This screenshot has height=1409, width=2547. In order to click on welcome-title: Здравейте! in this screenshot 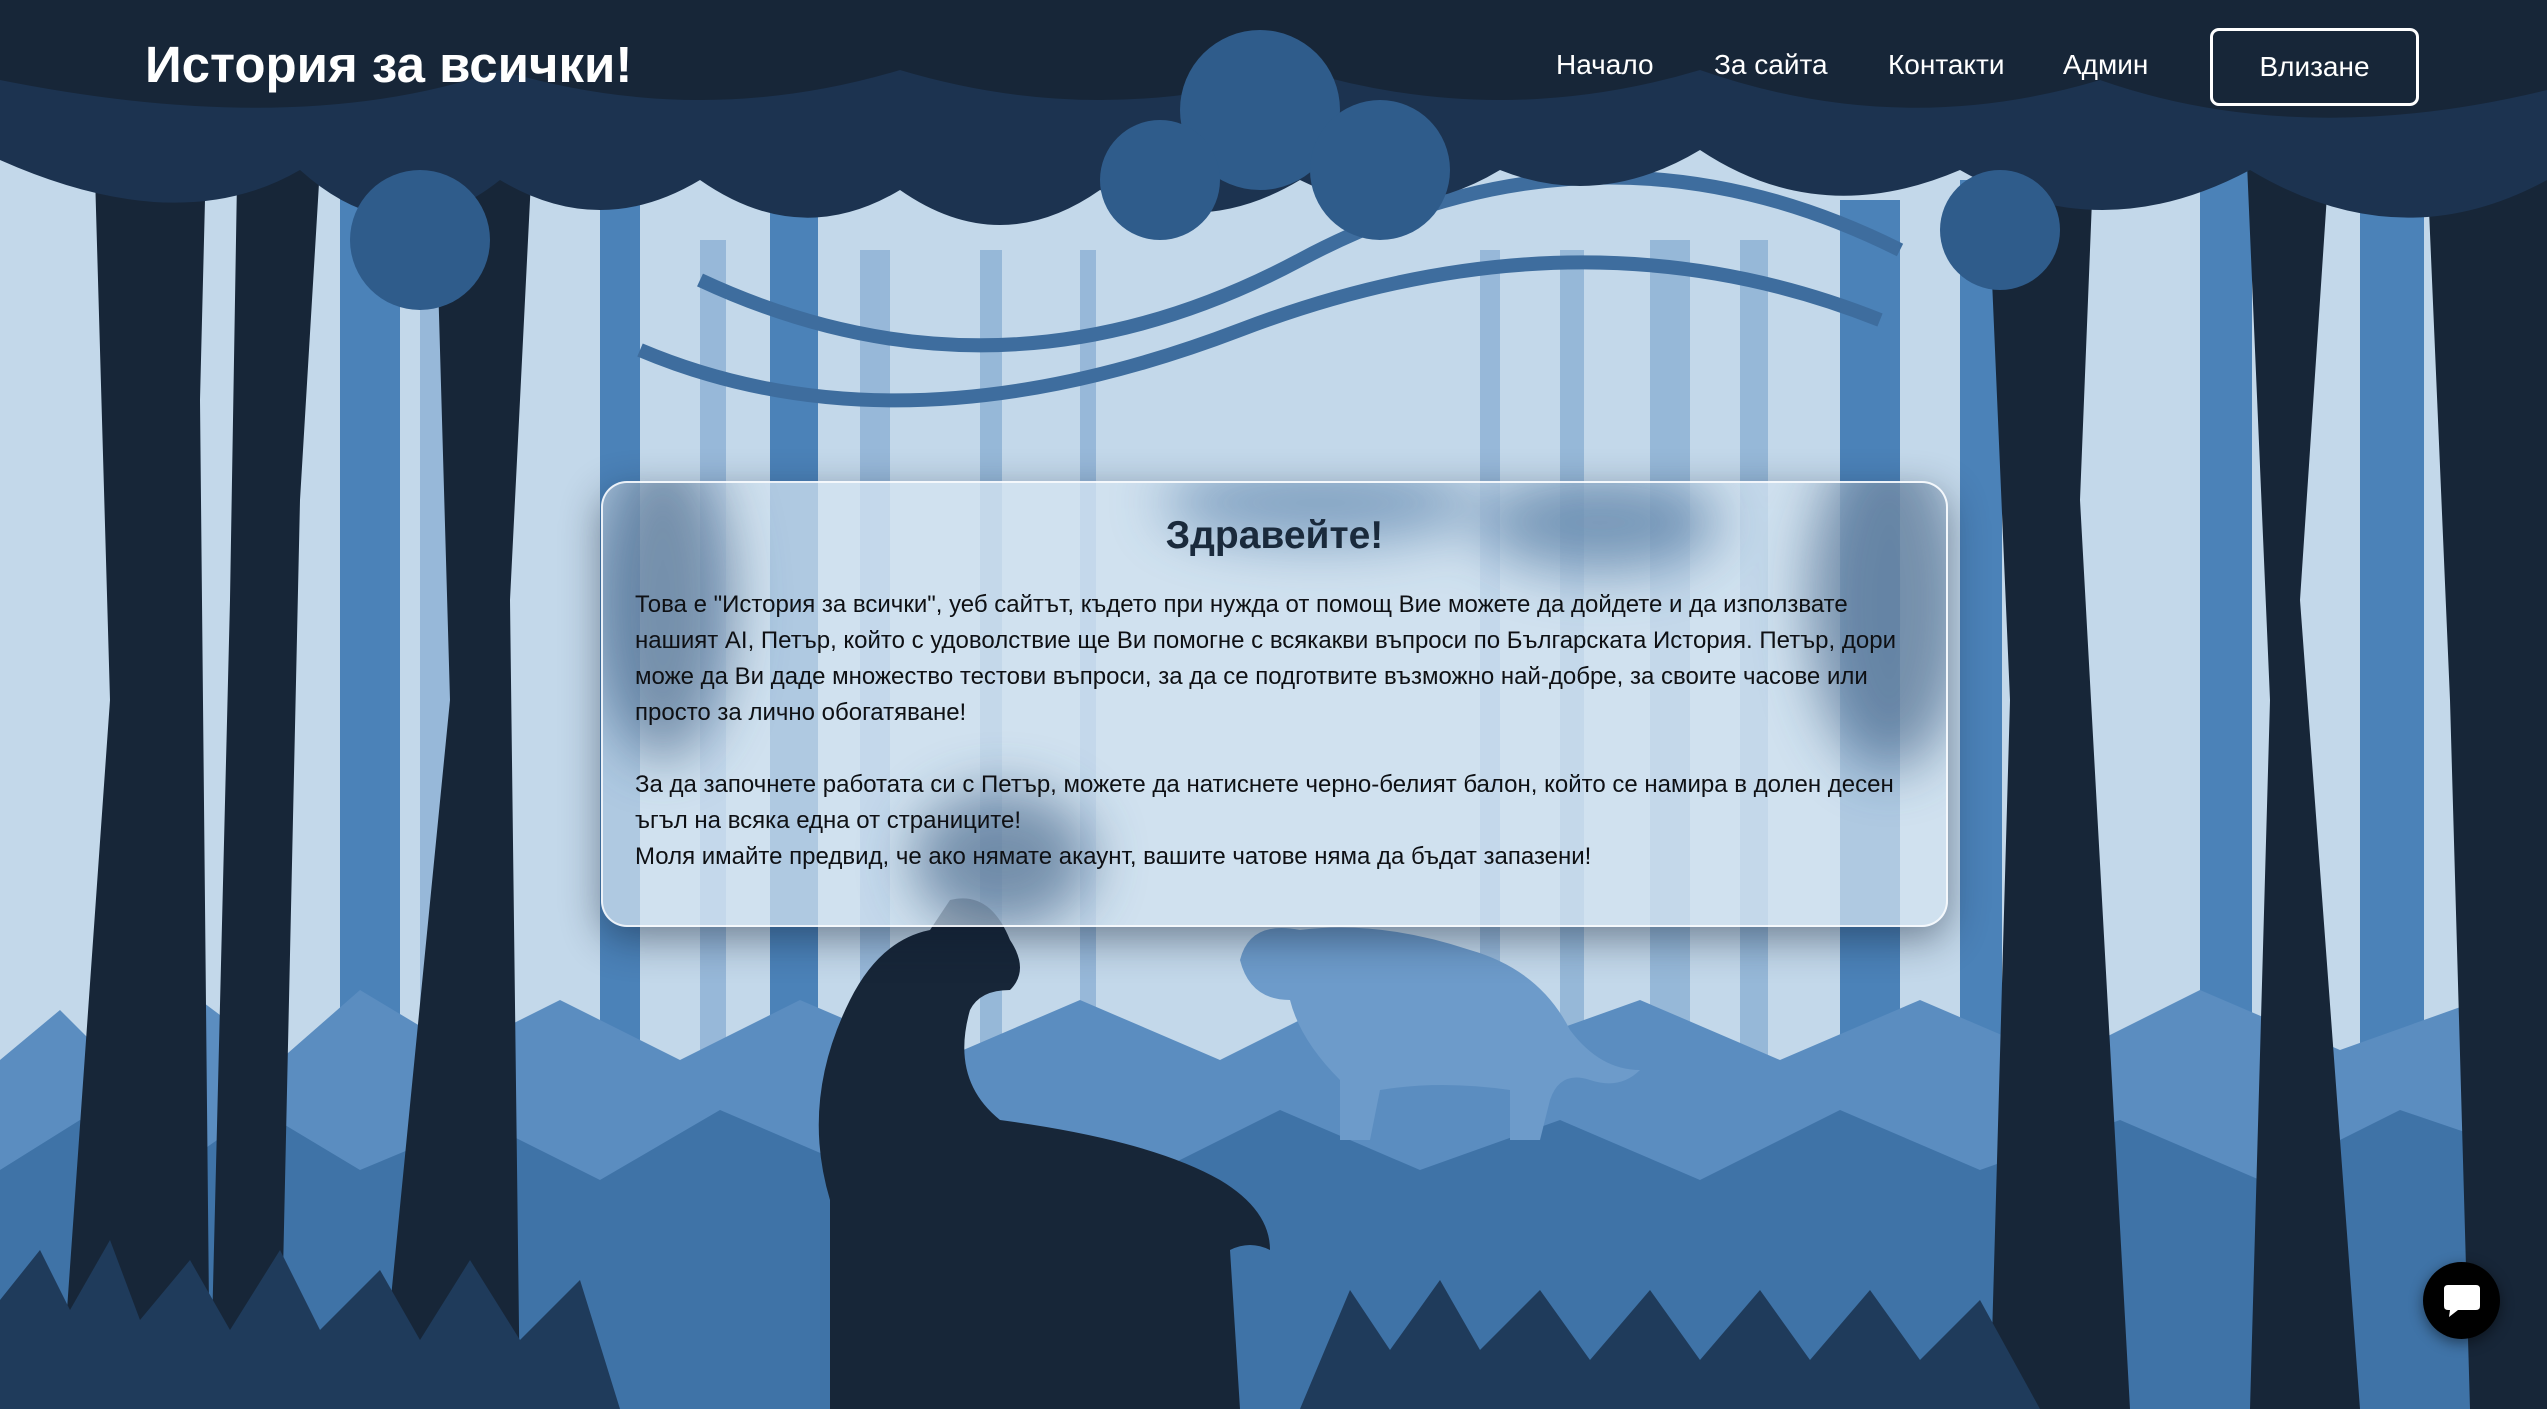, I will do `click(1274, 535)`.